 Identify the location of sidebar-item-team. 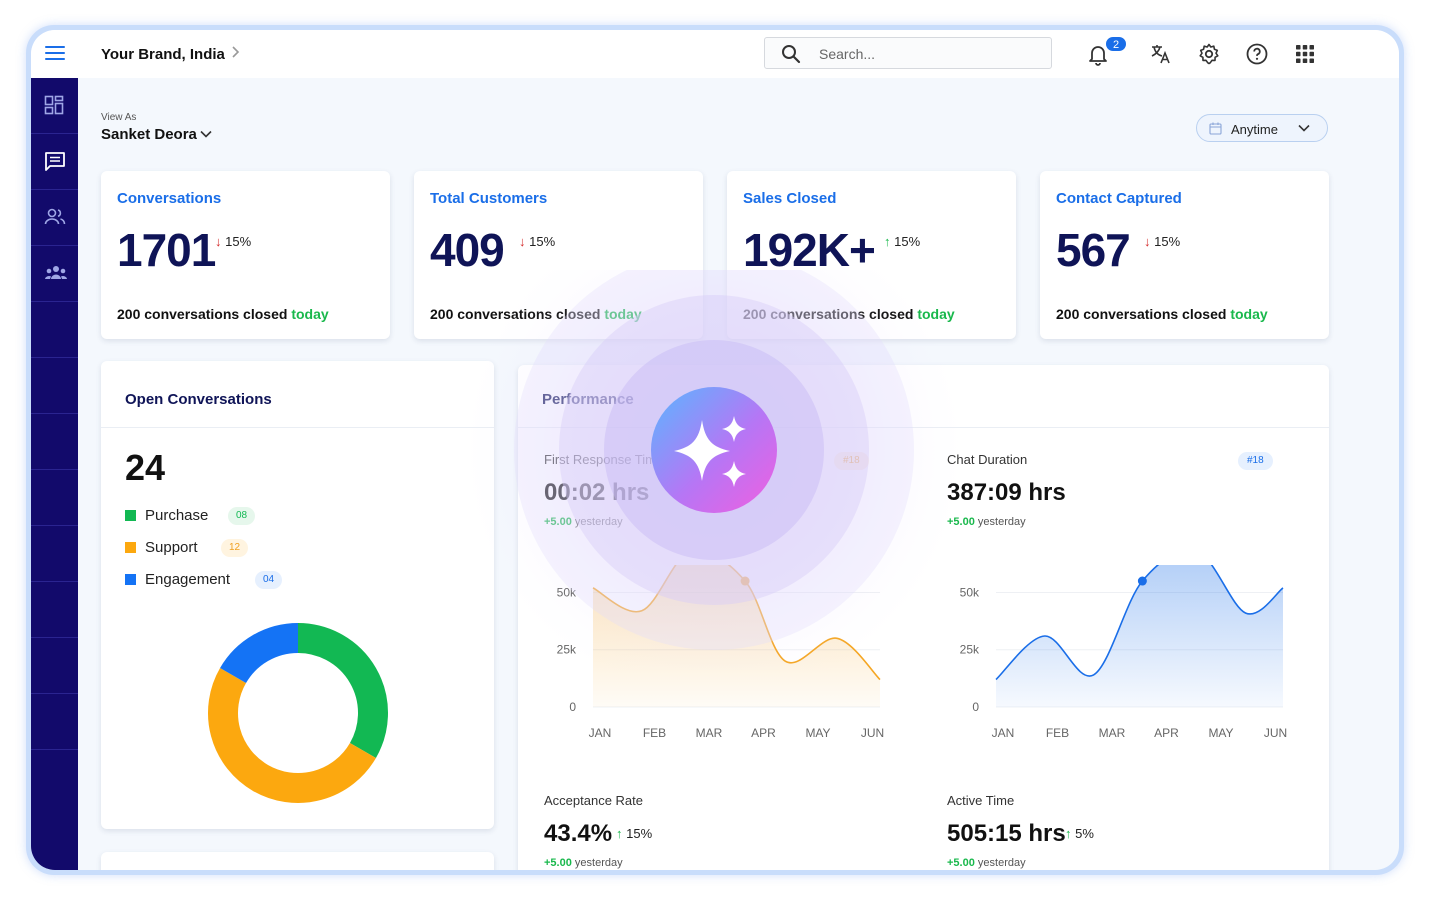
(54, 274).